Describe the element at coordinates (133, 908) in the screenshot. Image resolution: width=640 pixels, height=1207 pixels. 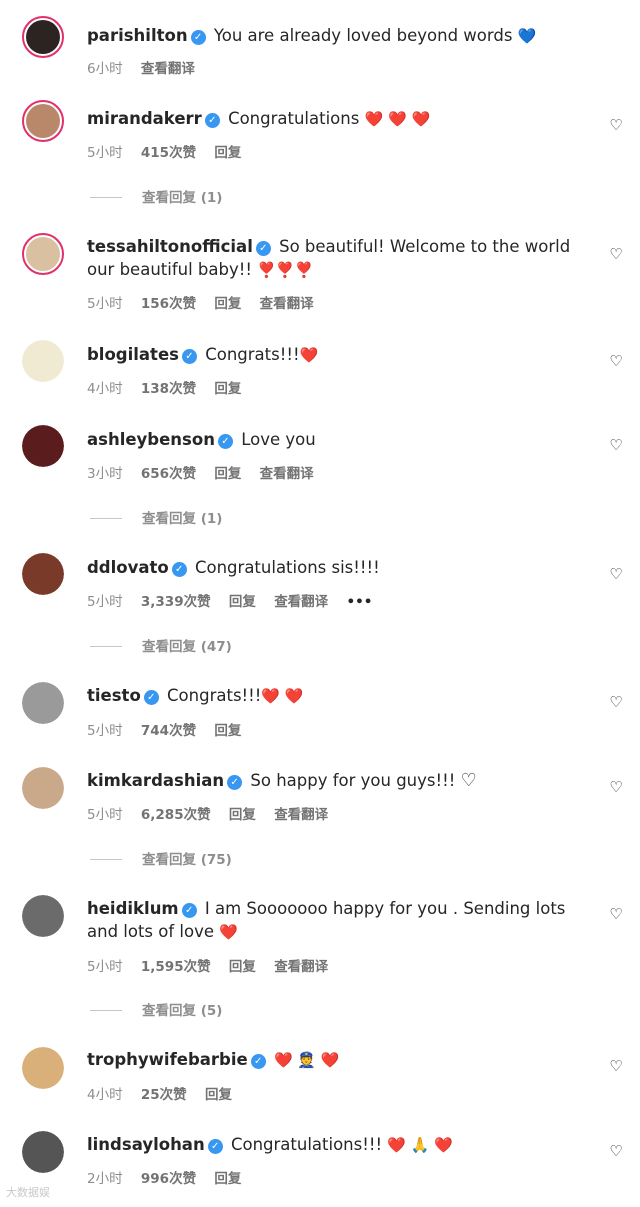
I see `username: heidiklum` at that location.